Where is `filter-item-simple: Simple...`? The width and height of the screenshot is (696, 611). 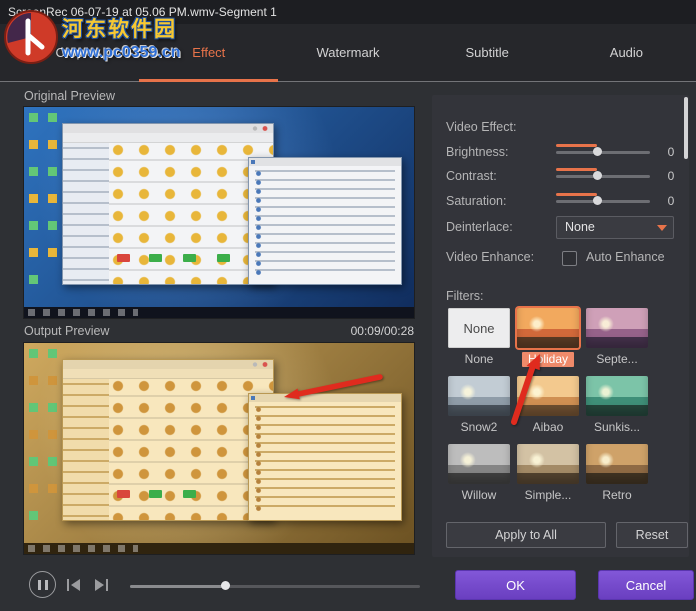 filter-item-simple: Simple... is located at coordinates (548, 474).